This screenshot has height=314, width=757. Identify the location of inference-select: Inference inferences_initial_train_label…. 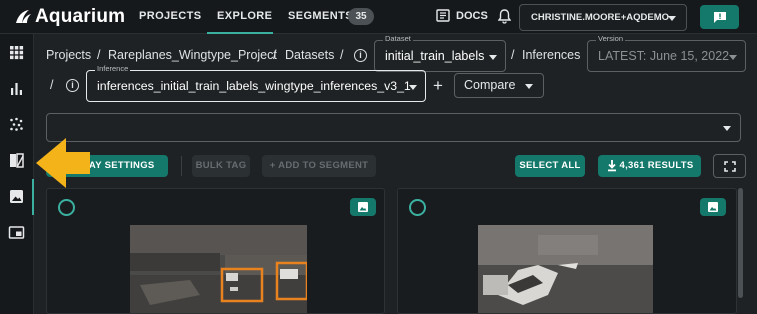
(256, 83).